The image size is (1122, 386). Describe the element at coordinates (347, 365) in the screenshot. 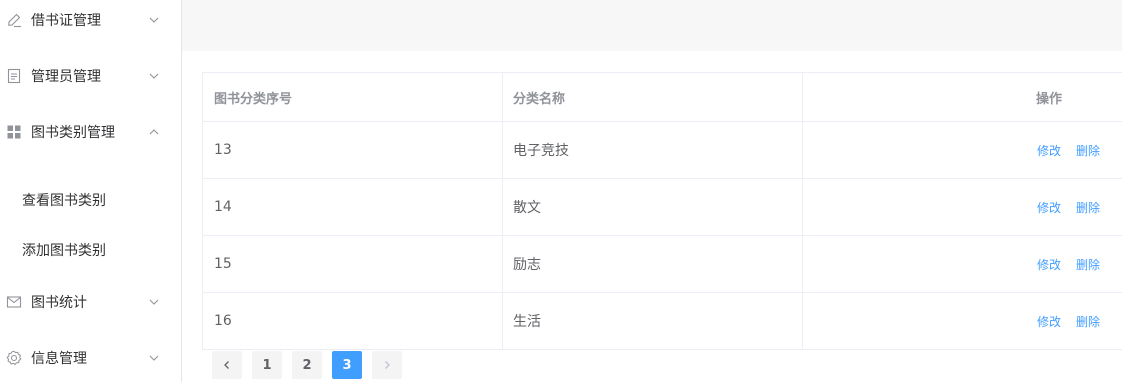

I see `page-button-3: 3` at that location.